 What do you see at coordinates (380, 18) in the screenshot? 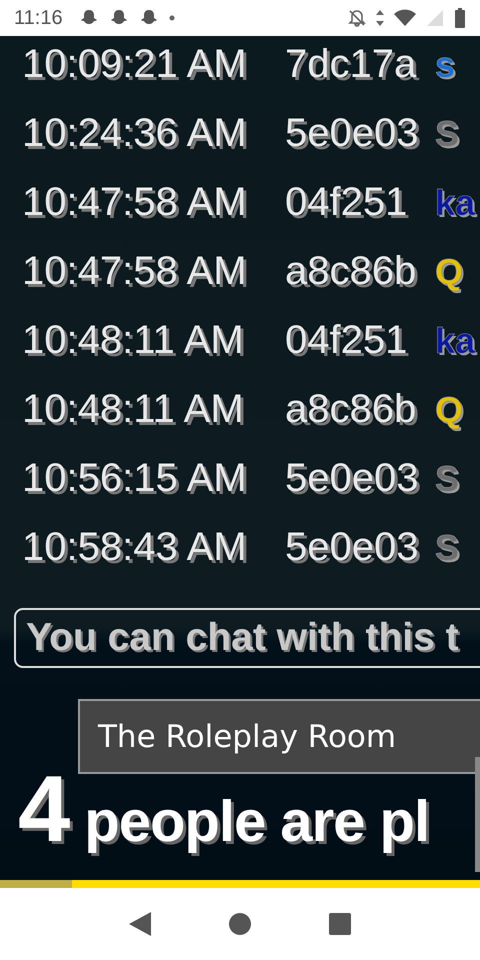
I see `data-arrows-icon` at bounding box center [380, 18].